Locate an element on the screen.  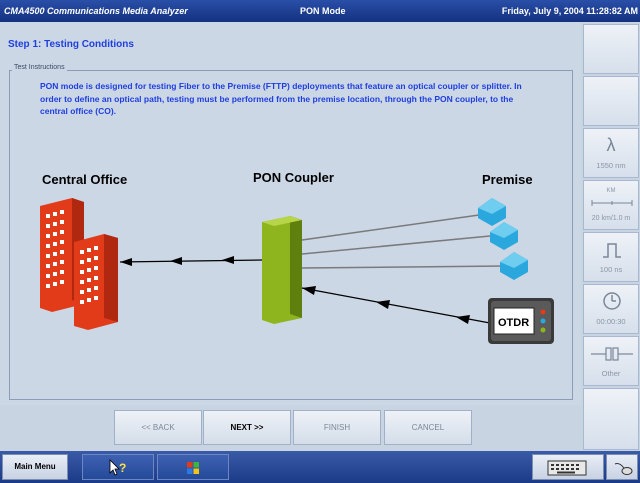
help-button: ? is located at coordinates (118, 467).